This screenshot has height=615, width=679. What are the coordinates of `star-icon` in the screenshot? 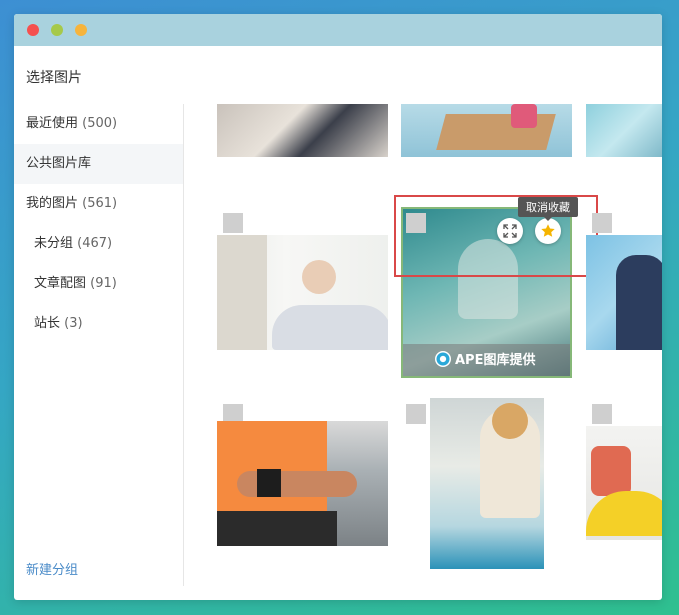 It's located at (548, 230).